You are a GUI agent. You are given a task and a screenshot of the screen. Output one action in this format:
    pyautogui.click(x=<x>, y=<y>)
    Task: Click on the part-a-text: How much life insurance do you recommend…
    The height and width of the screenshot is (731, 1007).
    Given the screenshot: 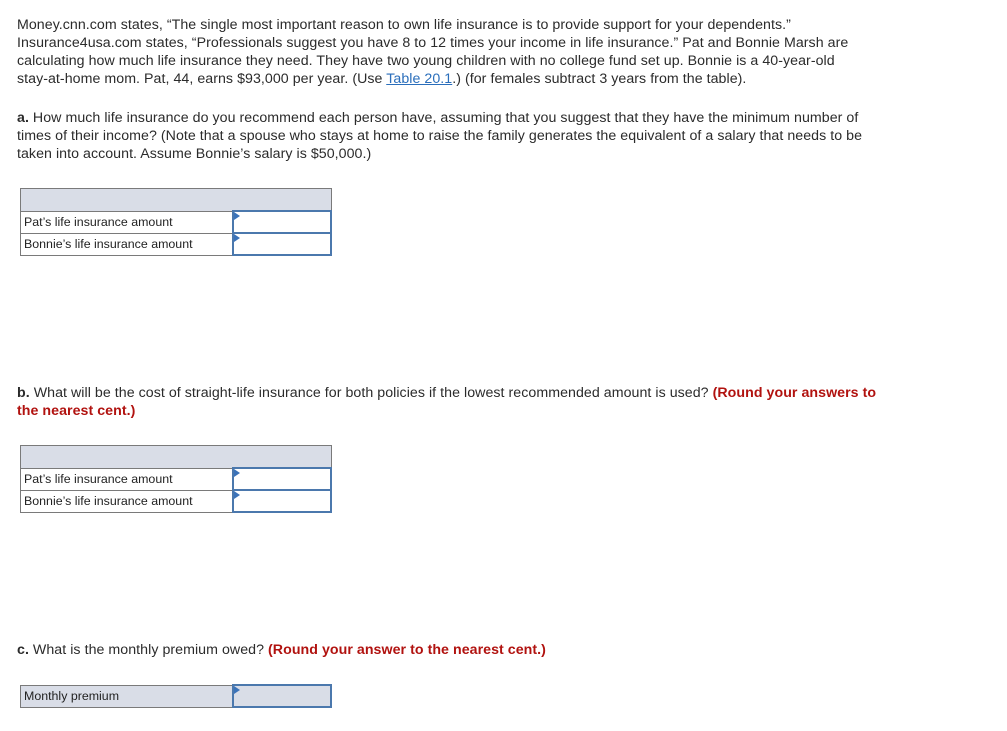 What is the action you would take?
    pyautogui.click(x=443, y=118)
    